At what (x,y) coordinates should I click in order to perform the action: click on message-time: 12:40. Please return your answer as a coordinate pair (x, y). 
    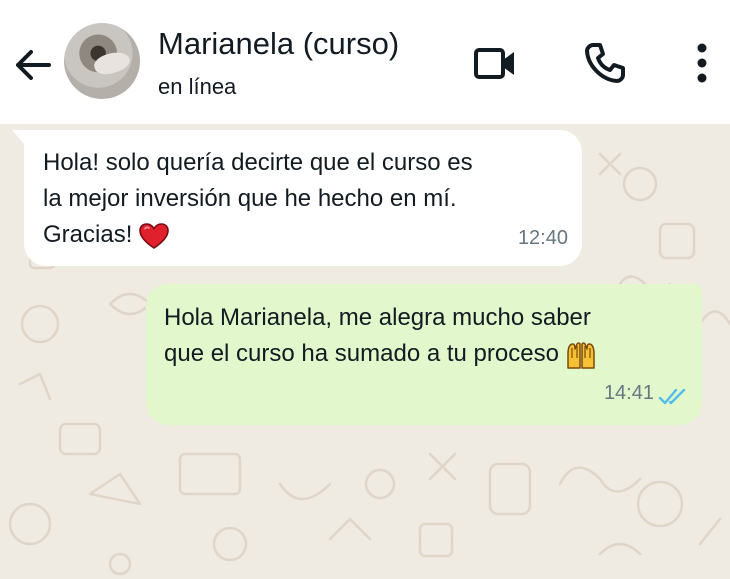
    Looking at the image, I should click on (542, 238).